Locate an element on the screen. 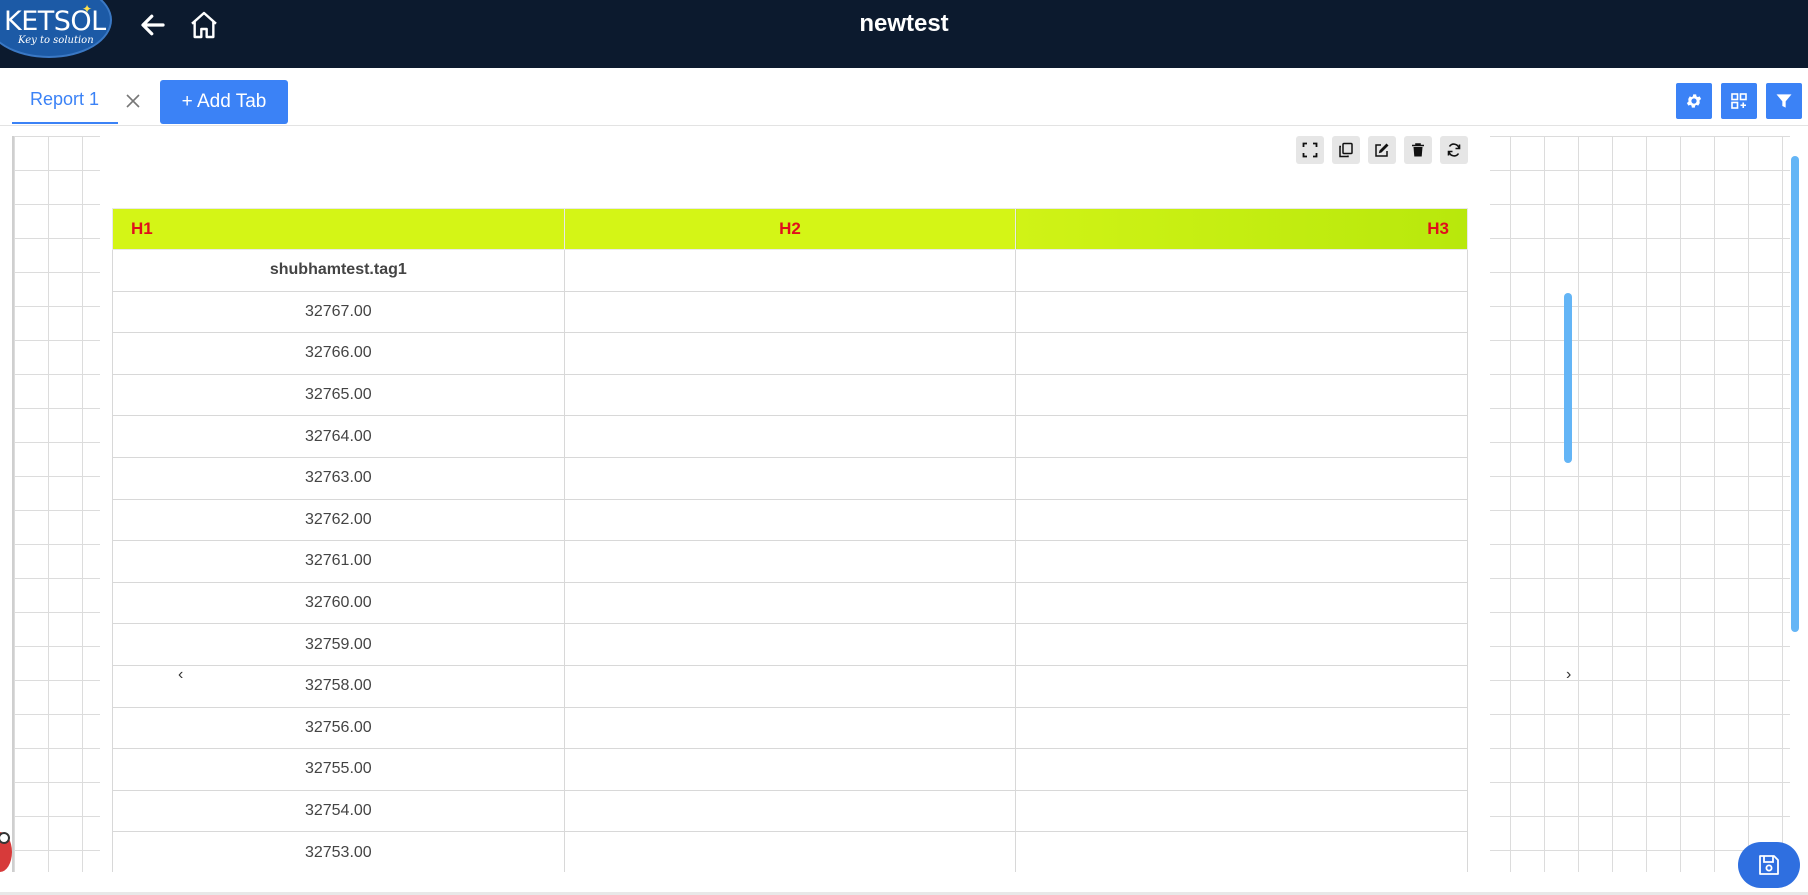  table-row: 32765.00 is located at coordinates (790, 395).